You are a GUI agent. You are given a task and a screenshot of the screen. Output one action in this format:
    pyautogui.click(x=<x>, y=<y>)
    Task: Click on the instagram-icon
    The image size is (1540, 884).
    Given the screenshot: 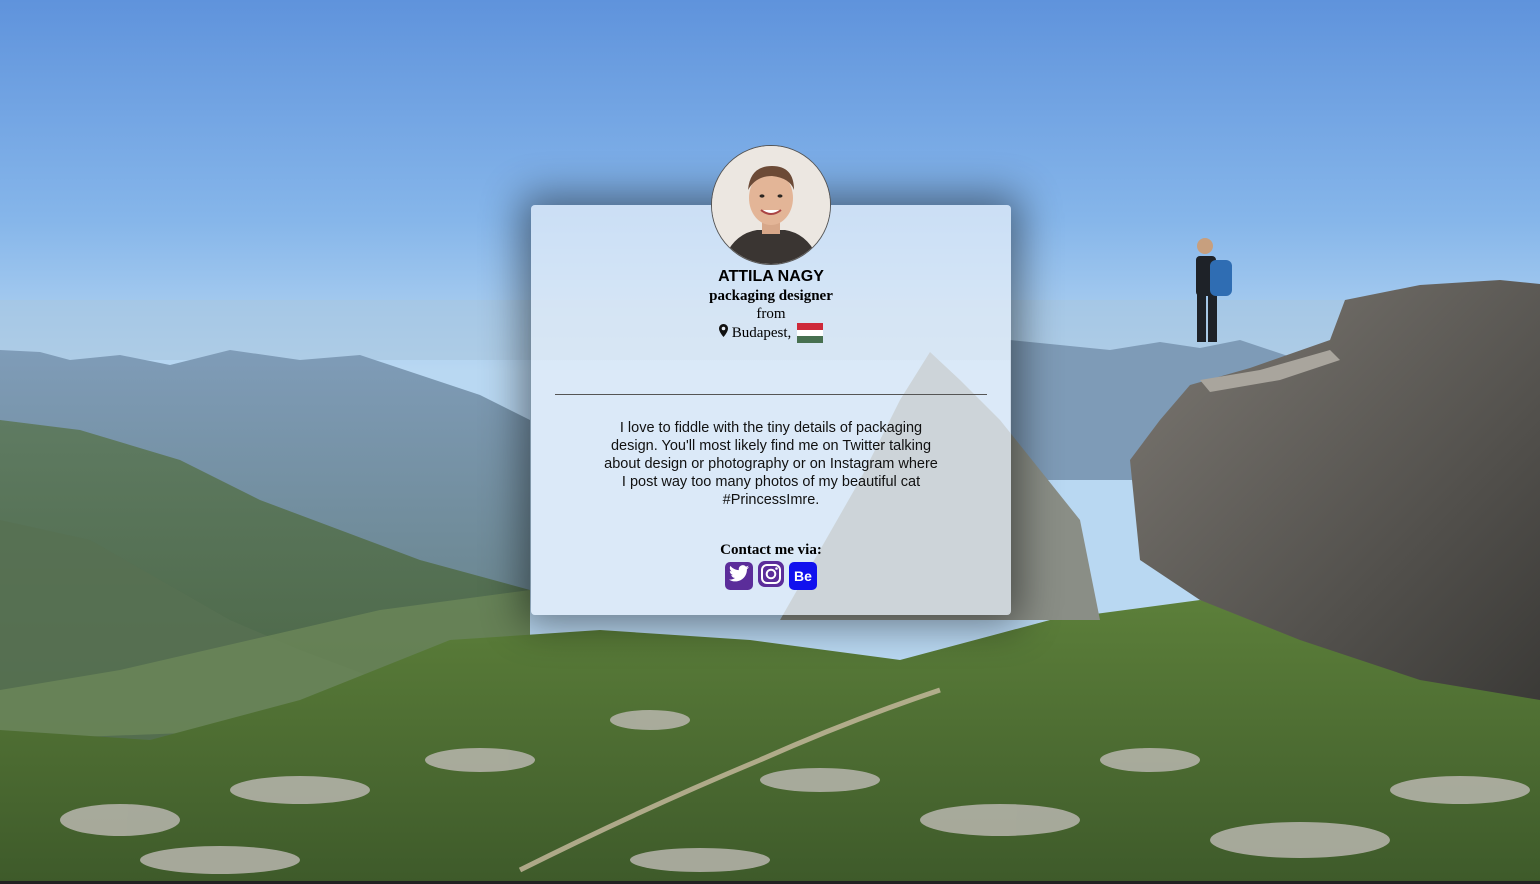 What is the action you would take?
    pyautogui.click(x=771, y=576)
    